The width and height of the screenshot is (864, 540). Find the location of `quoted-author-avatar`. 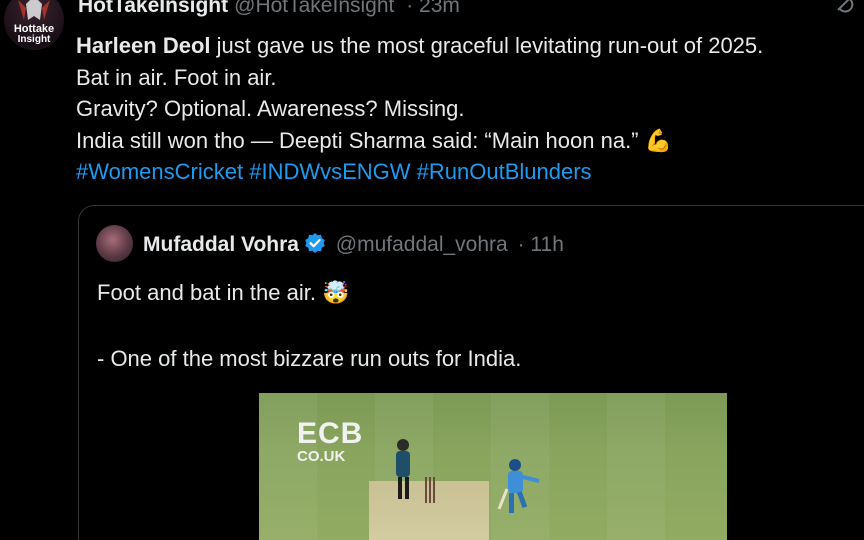

quoted-author-avatar is located at coordinates (114, 243).